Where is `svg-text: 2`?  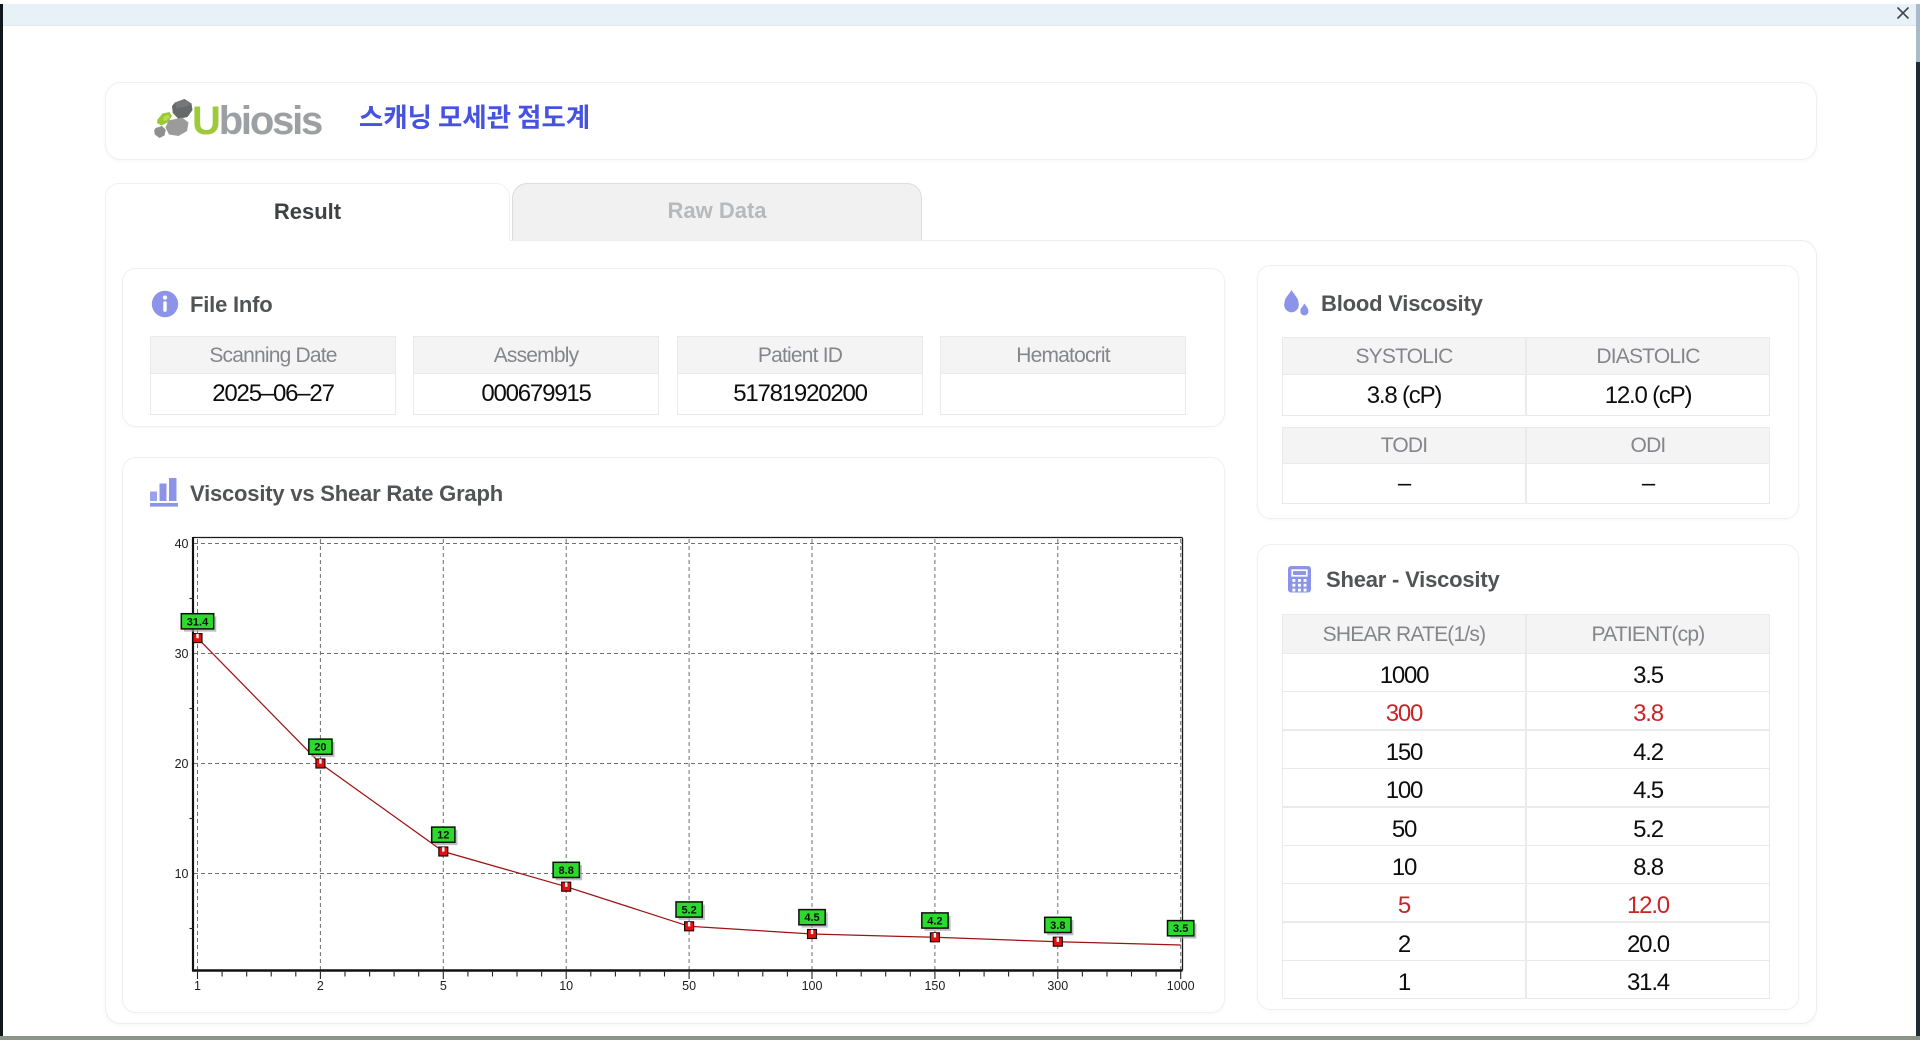 svg-text: 2 is located at coordinates (320, 986).